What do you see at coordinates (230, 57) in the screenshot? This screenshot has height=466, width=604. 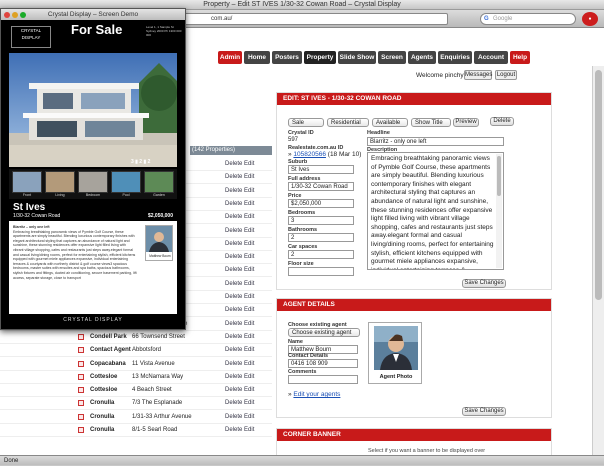 I see `nav-admin: Admin` at bounding box center [230, 57].